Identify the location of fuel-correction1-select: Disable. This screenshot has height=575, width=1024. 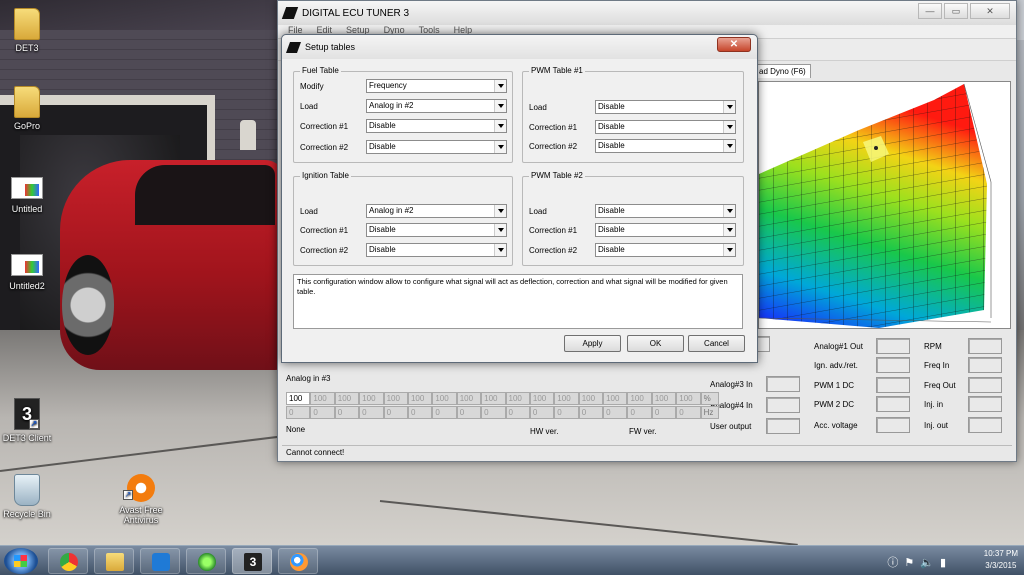
(436, 126).